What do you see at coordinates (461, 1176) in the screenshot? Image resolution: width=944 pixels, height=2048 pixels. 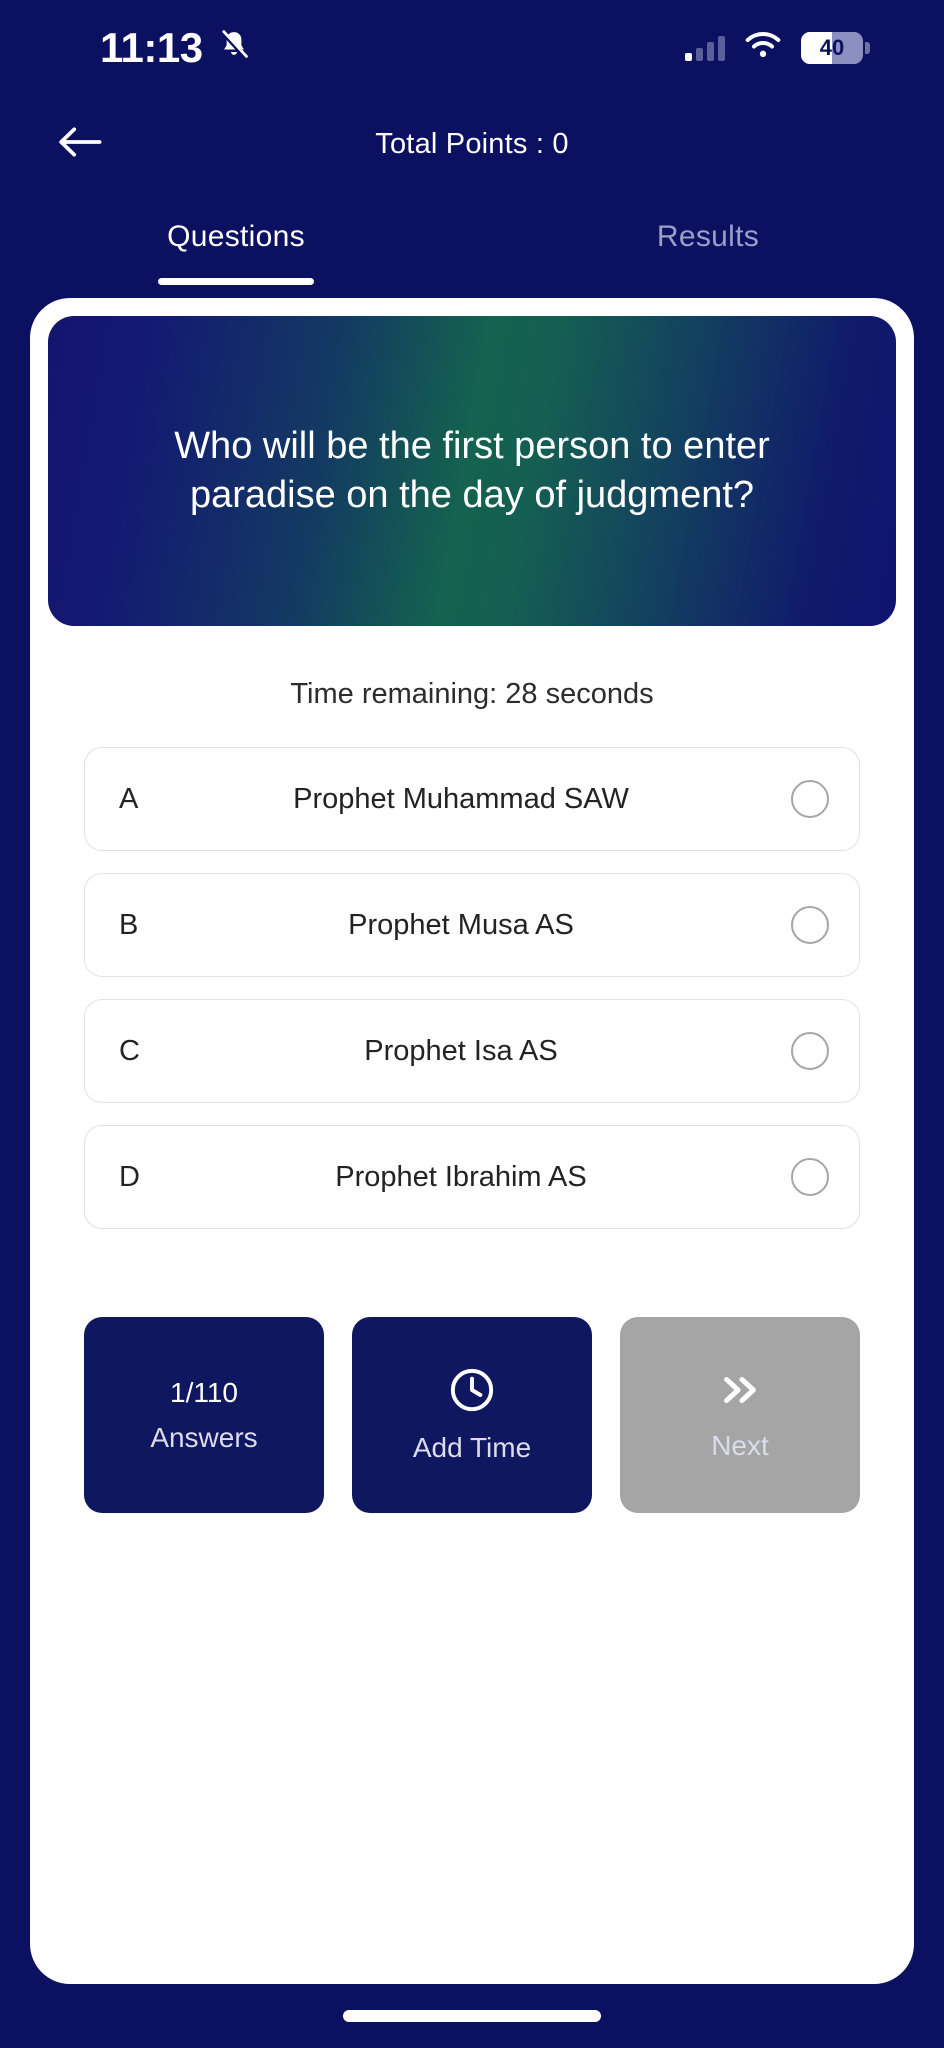 I see `option-text: Prophet Ibrahim AS` at bounding box center [461, 1176].